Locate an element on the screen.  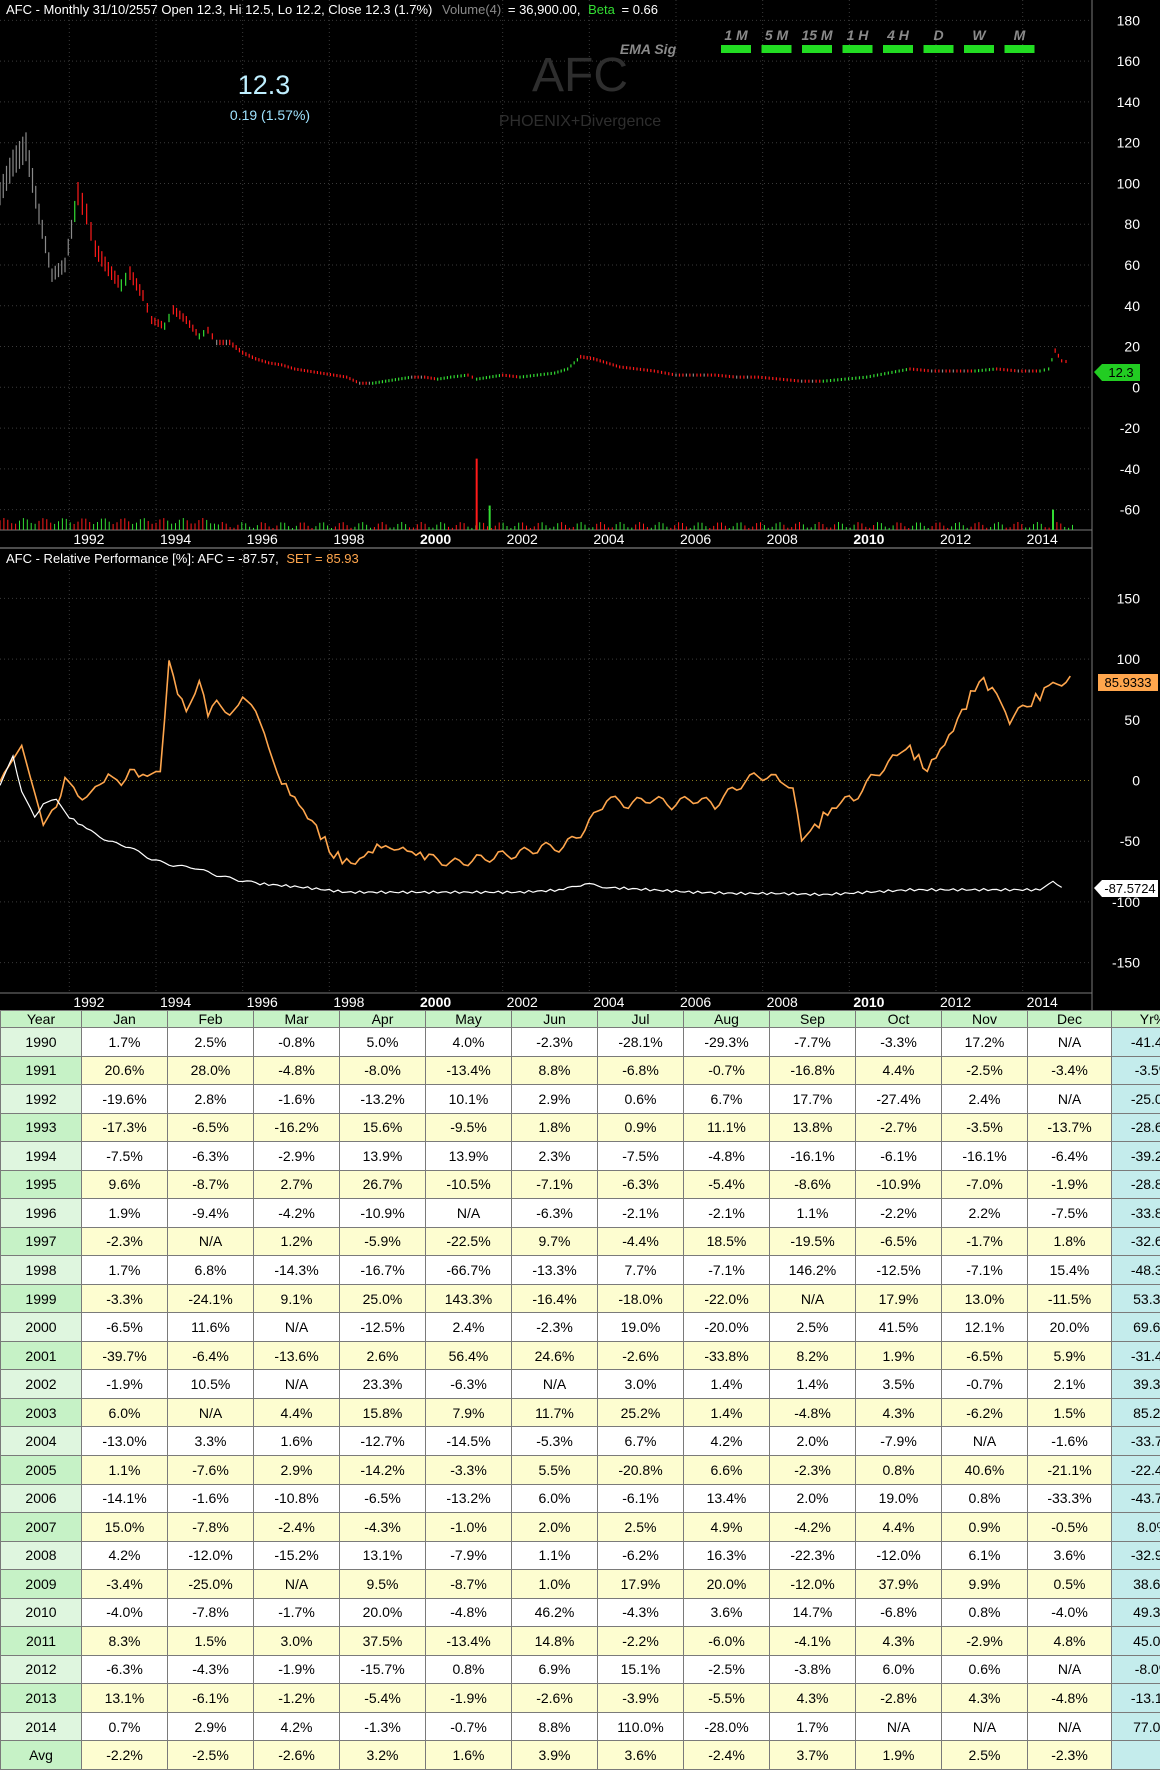
table-year-cell: 1996 is located at coordinates (41, 1213).